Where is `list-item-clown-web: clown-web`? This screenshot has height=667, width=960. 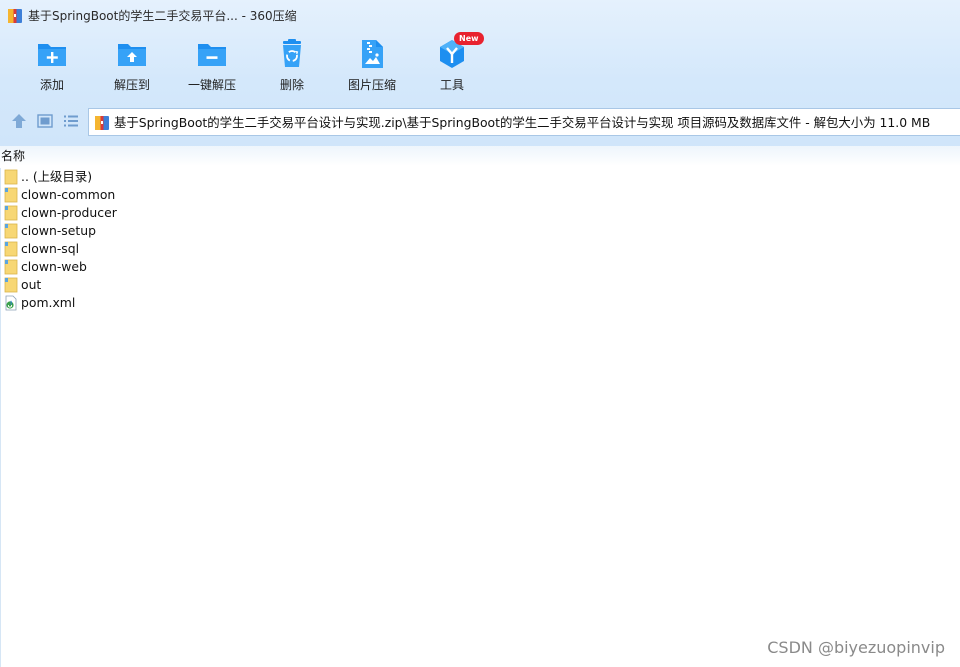
list-item-clown-web: clown-web is located at coordinates (150, 267).